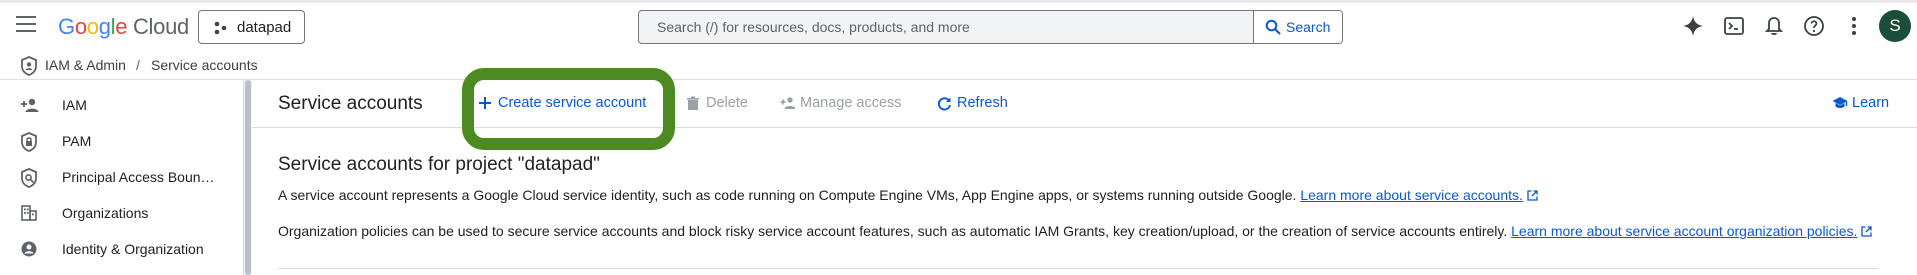  I want to click on project-picker-button: datapad, so click(251, 27).